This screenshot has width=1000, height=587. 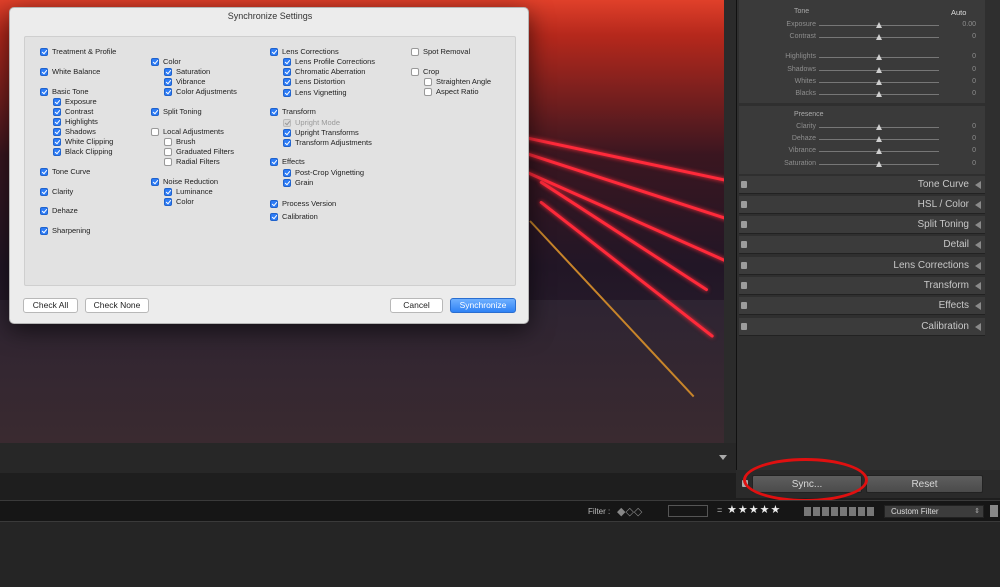 What do you see at coordinates (184, 82) in the screenshot?
I see `sync-option-vibrance: Vibrance` at bounding box center [184, 82].